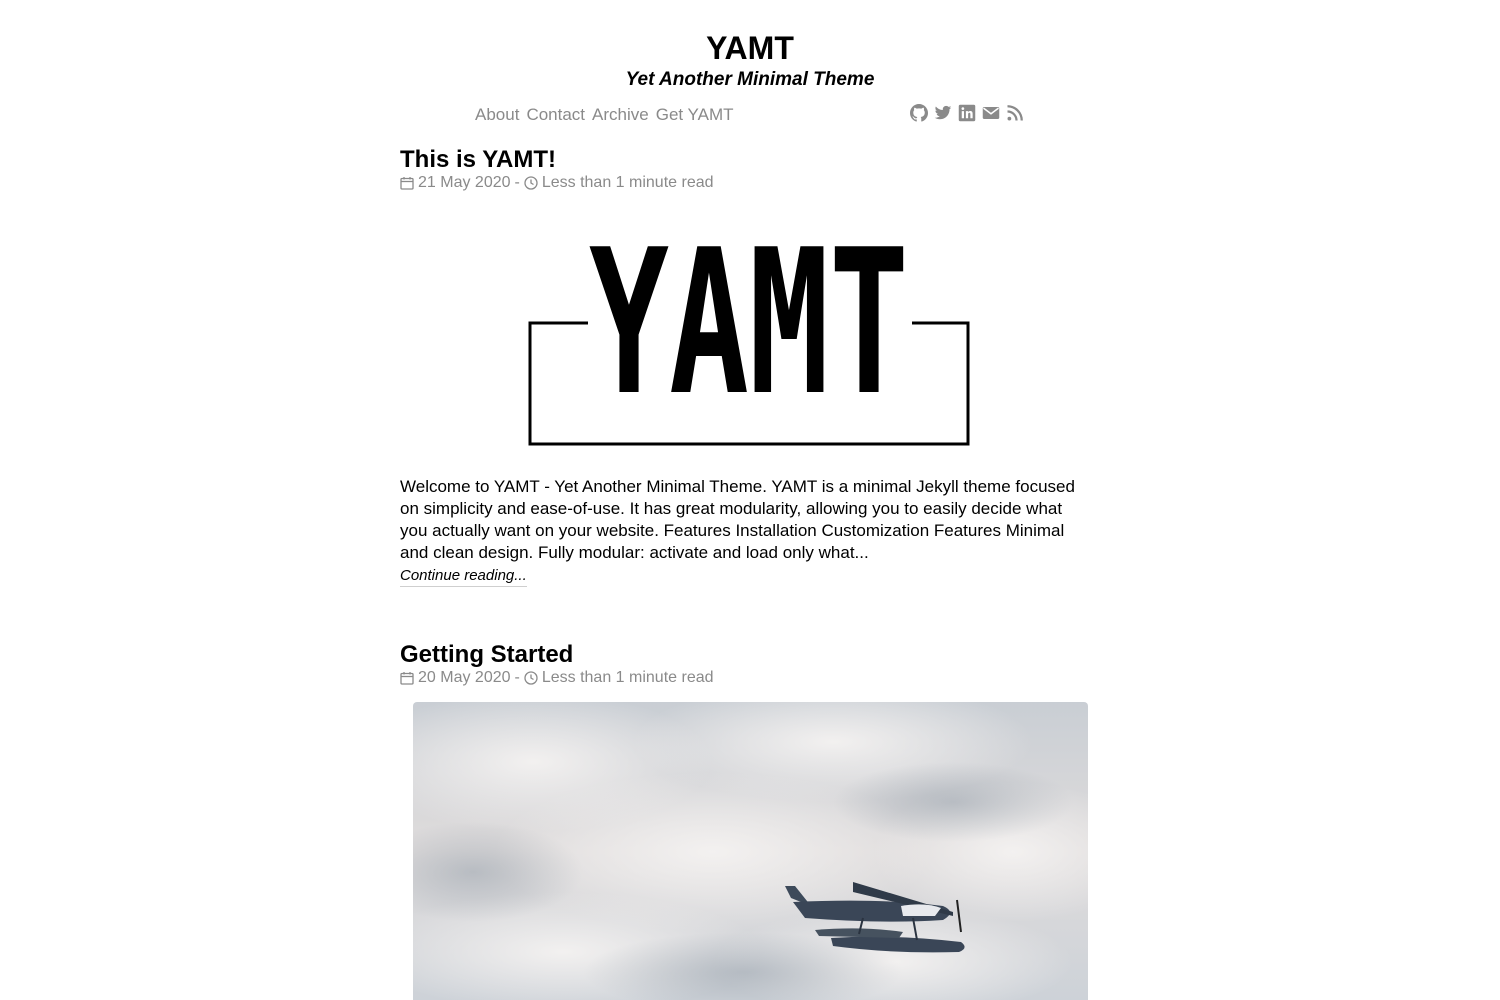 The height and width of the screenshot is (1000, 1500). Describe the element at coordinates (991, 113) in the screenshot. I see `email-icon` at that location.